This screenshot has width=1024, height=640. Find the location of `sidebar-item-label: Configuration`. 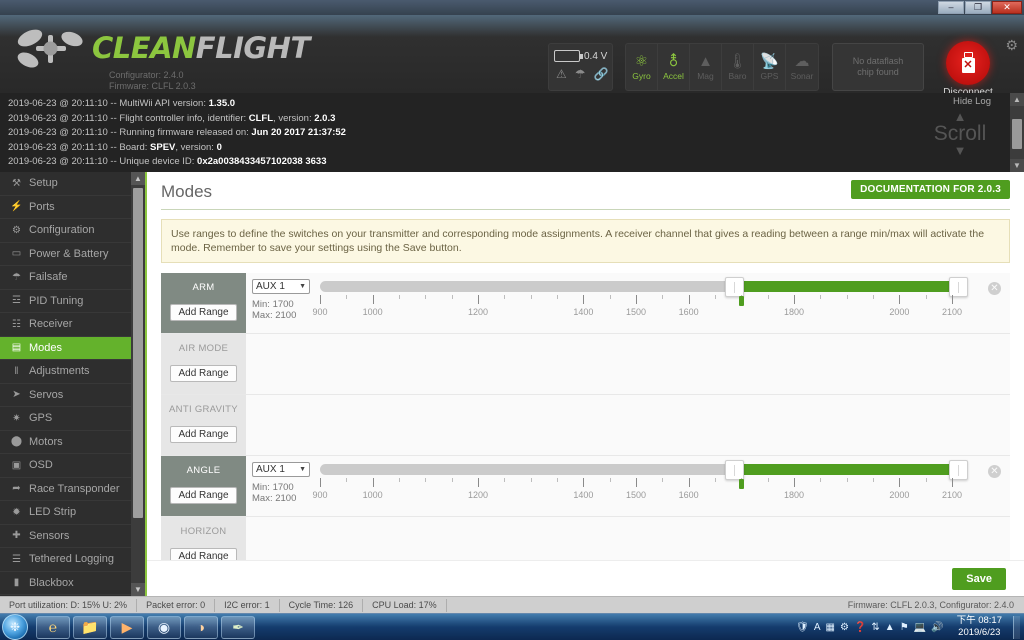

sidebar-item-label: Configuration is located at coordinates (62, 230).